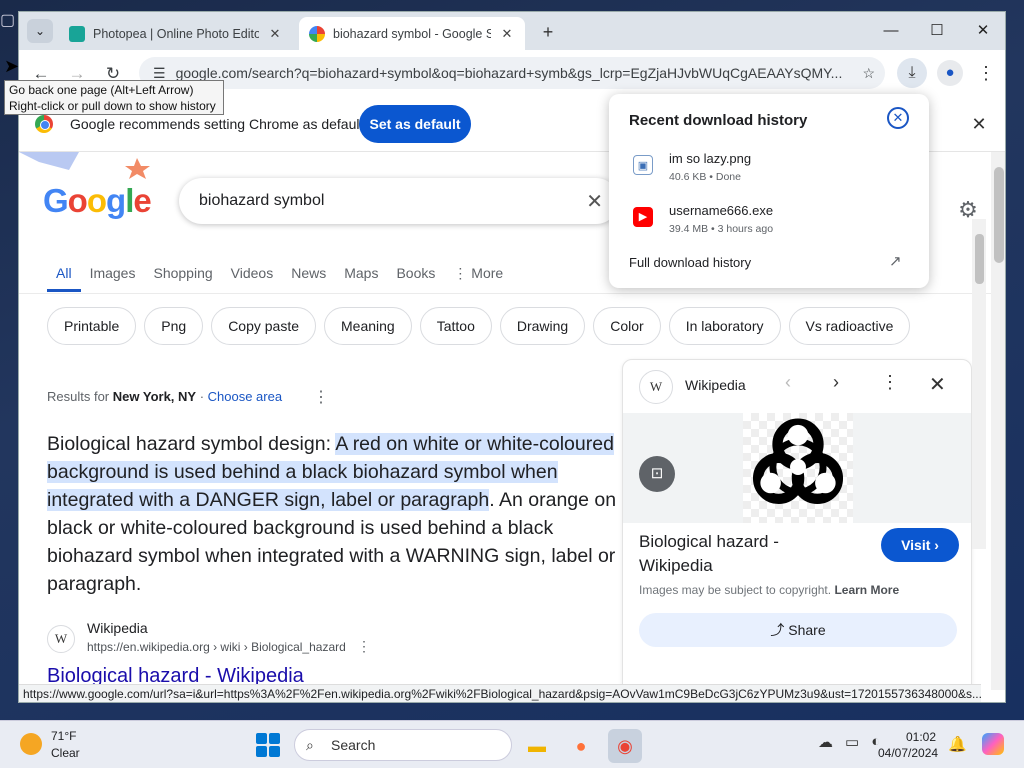 The height and width of the screenshot is (768, 1024). What do you see at coordinates (891, 31) in the screenshot?
I see `minimize-button: —` at bounding box center [891, 31].